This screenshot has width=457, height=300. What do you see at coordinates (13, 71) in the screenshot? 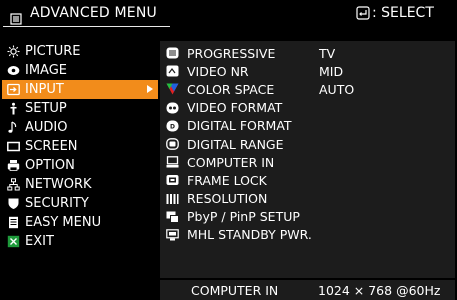
I see `image-icon` at bounding box center [13, 71].